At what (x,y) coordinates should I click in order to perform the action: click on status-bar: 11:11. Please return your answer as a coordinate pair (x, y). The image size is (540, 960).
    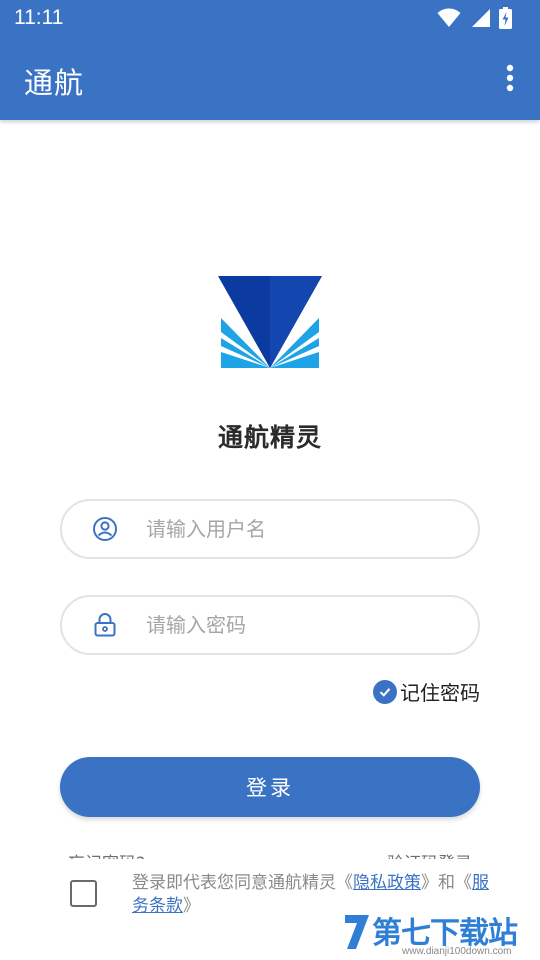
    Looking at the image, I should click on (270, 18).